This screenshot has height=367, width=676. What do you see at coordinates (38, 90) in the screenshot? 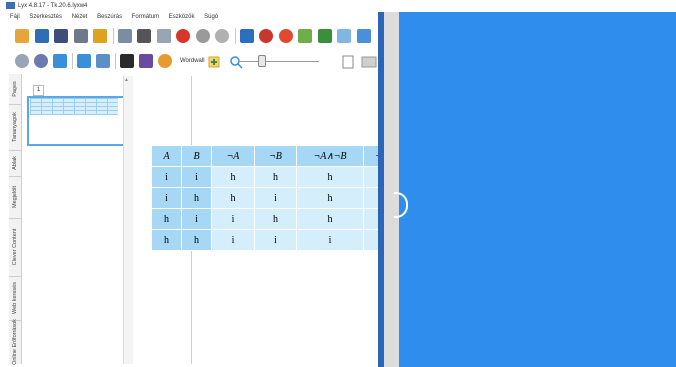
I see `page-number: 1` at bounding box center [38, 90].